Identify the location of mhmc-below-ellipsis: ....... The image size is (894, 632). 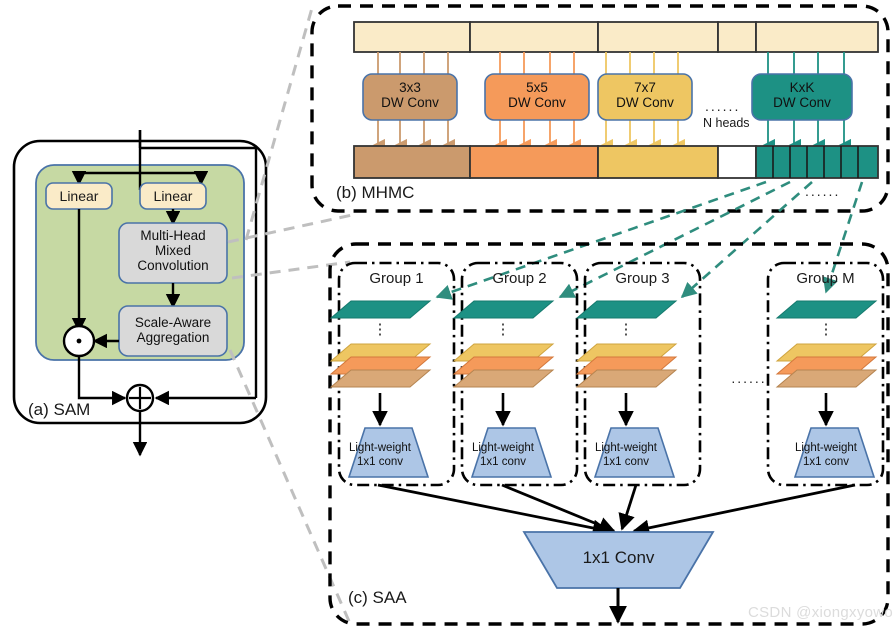
(823, 191).